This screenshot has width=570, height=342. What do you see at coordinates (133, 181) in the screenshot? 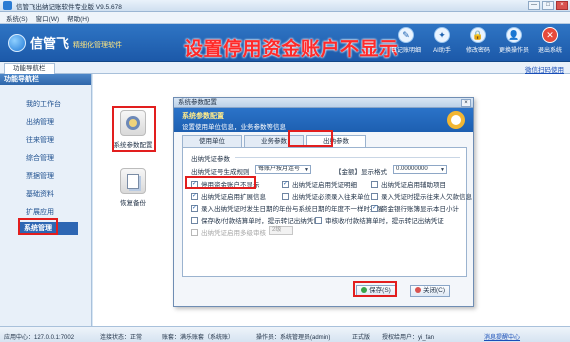
I see `backup-document-icon` at bounding box center [133, 181].